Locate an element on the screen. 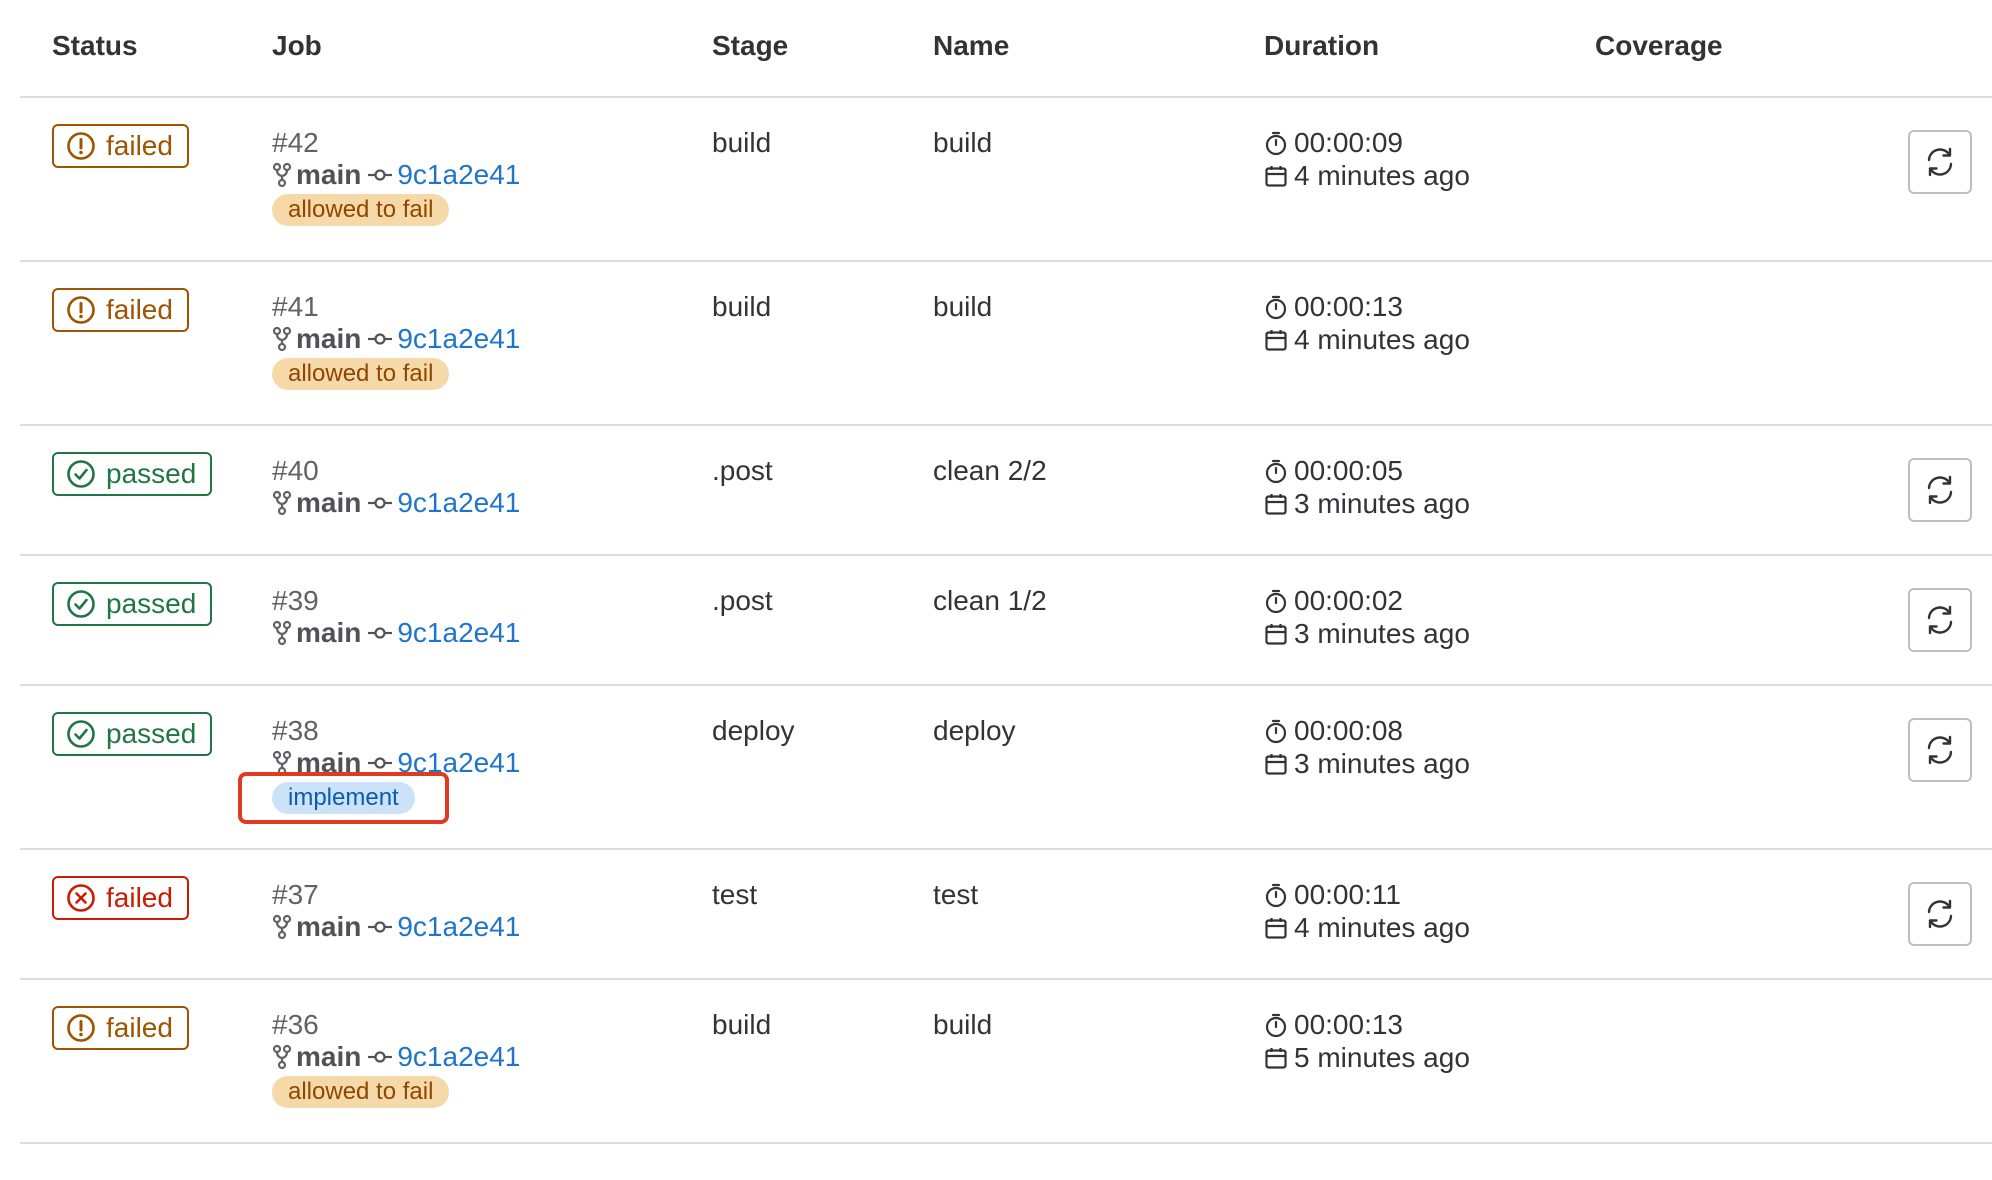 The image size is (1992, 1180). job-name: clean 2/2 is located at coordinates (990, 470).